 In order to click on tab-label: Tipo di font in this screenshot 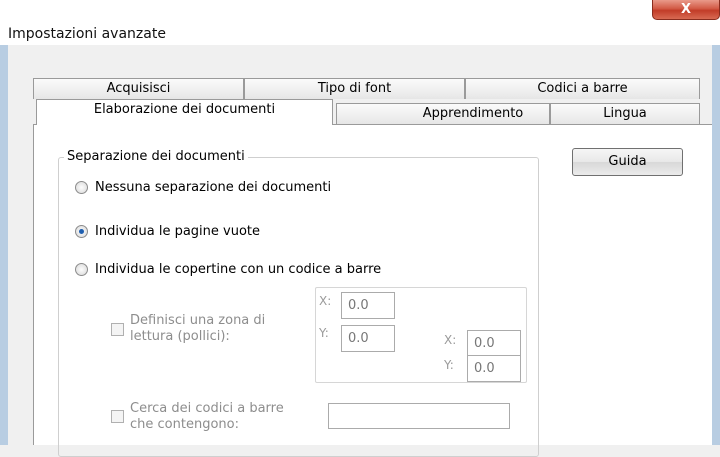, I will do `click(354, 88)`.